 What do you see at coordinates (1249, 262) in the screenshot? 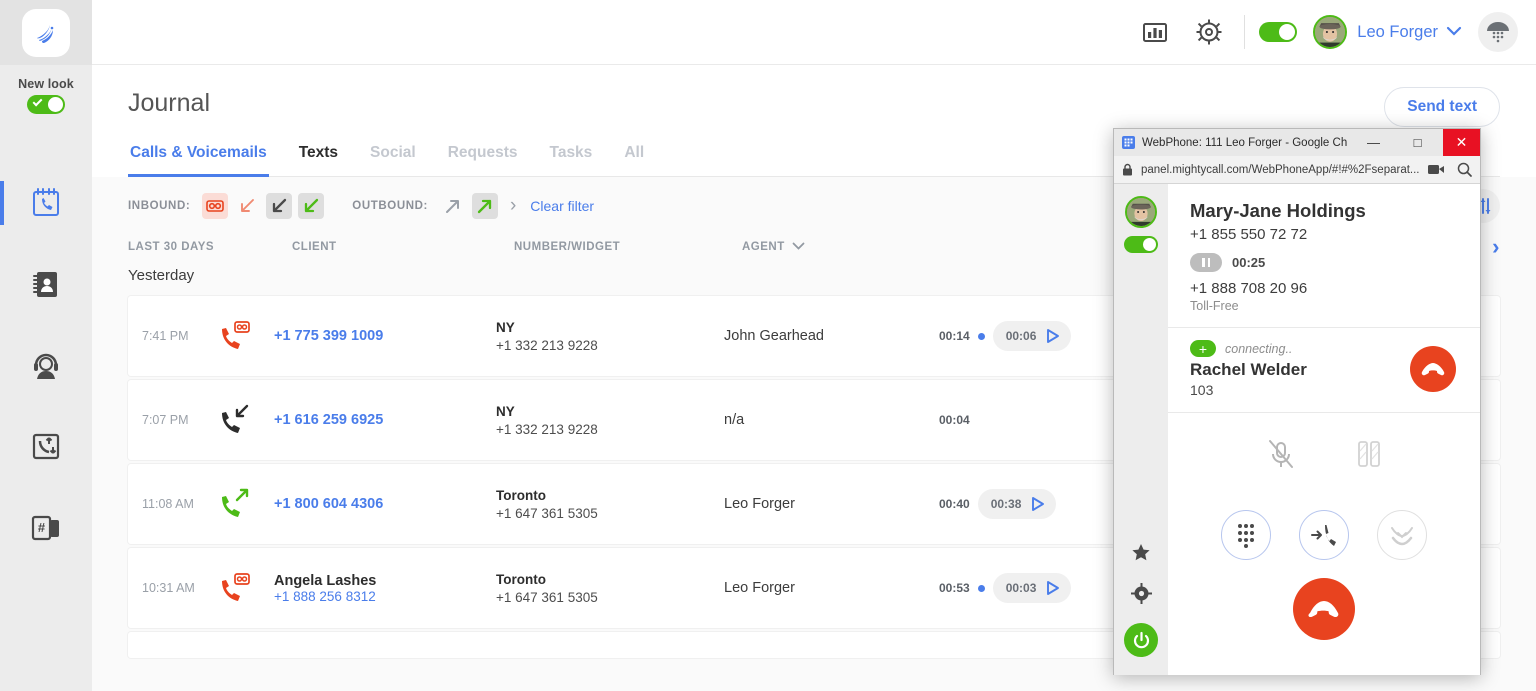
I see `call-timer: 00:25` at bounding box center [1249, 262].